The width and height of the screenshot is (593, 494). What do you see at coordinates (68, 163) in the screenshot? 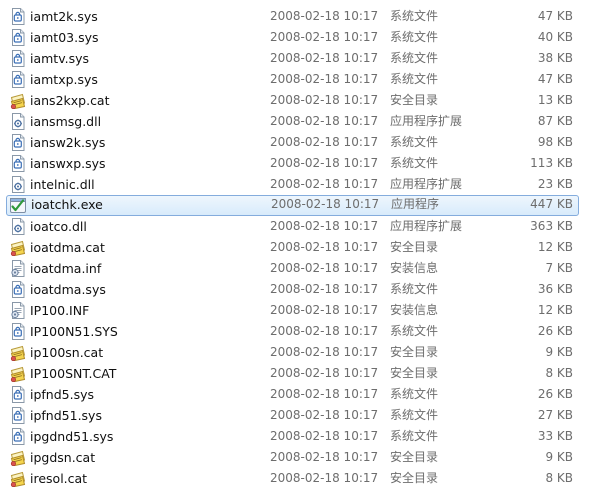
I see `file-name: ianswxp.sys` at bounding box center [68, 163].